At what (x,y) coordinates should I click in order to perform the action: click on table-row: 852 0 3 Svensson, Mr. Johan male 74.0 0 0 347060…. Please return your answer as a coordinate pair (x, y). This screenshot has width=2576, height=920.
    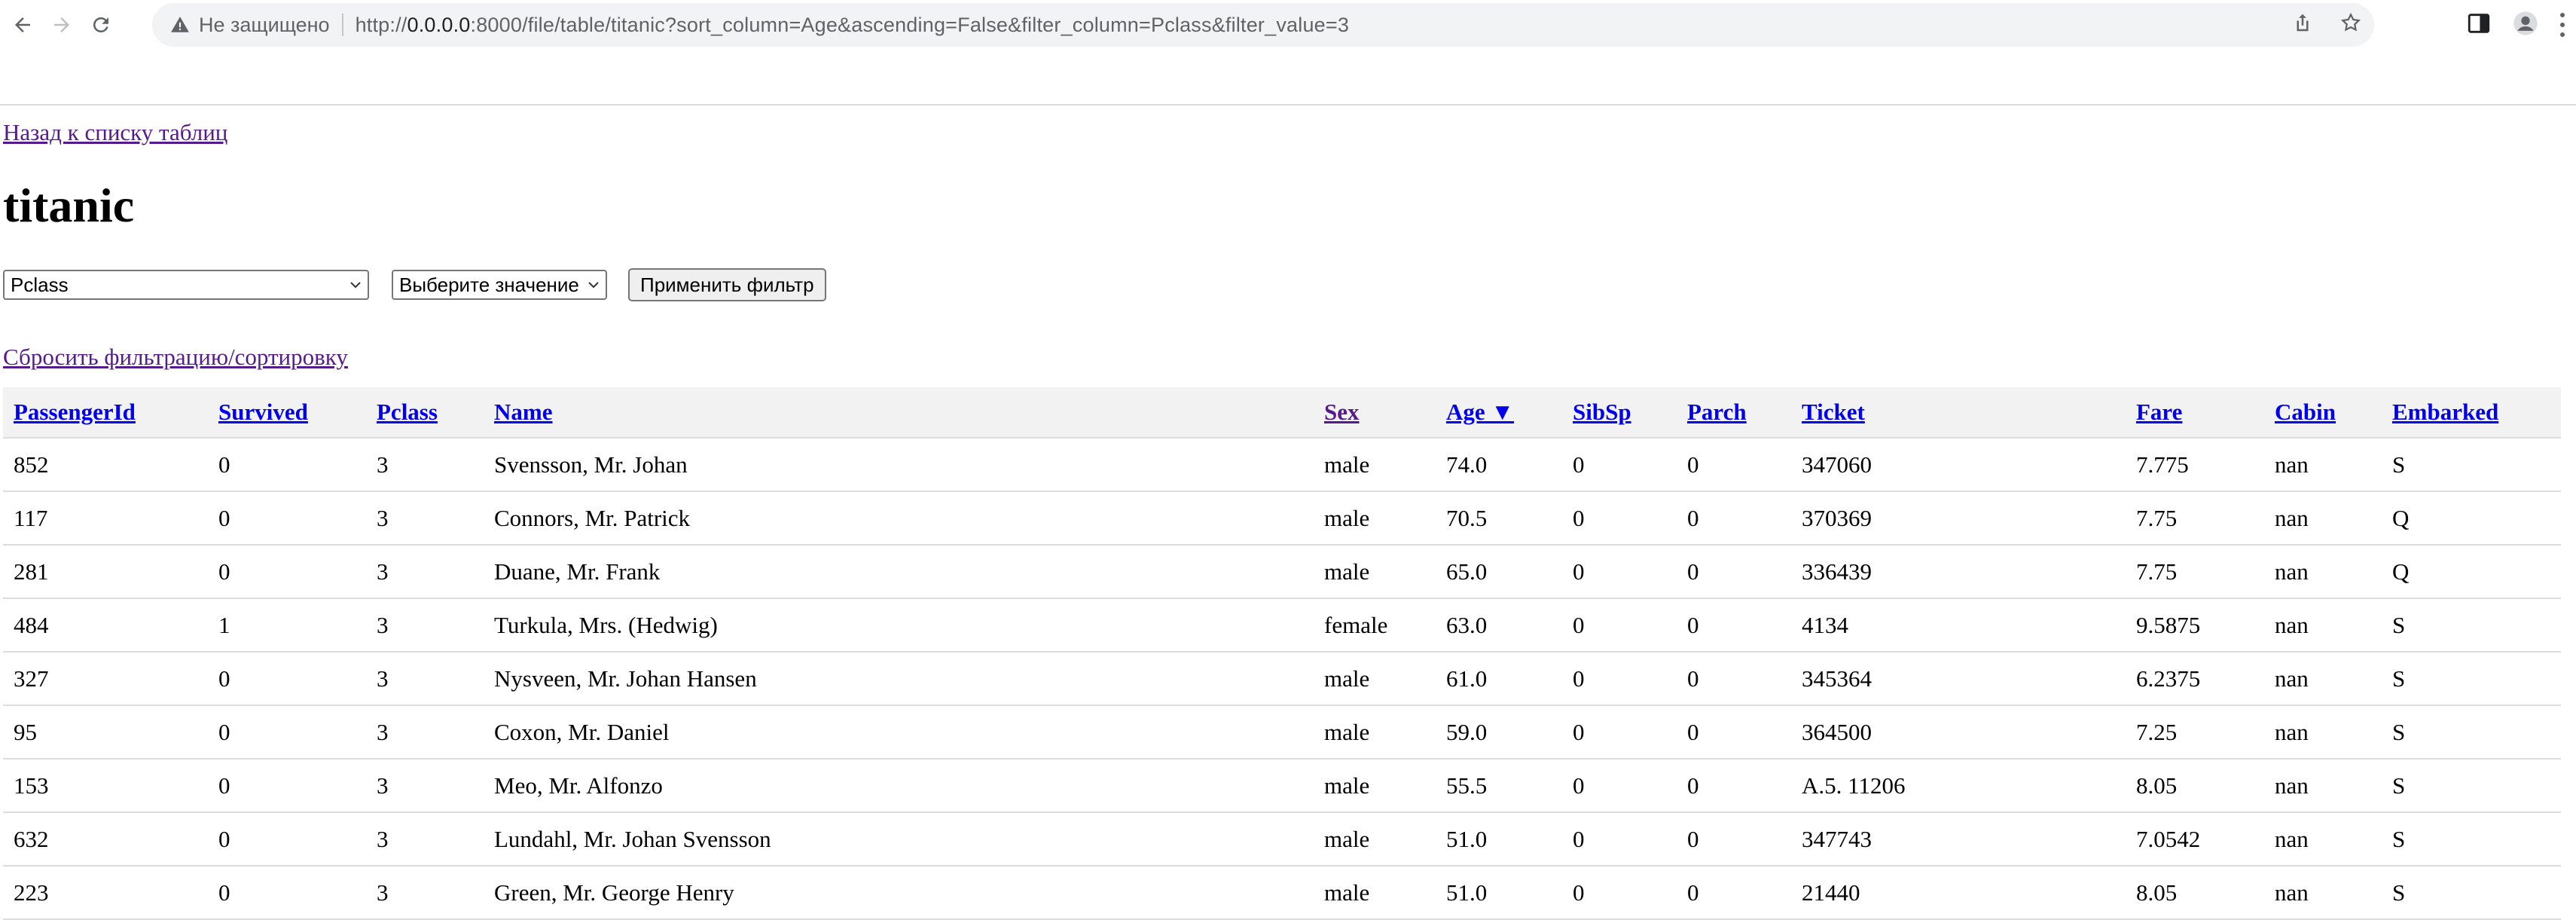
    Looking at the image, I should click on (1282, 465).